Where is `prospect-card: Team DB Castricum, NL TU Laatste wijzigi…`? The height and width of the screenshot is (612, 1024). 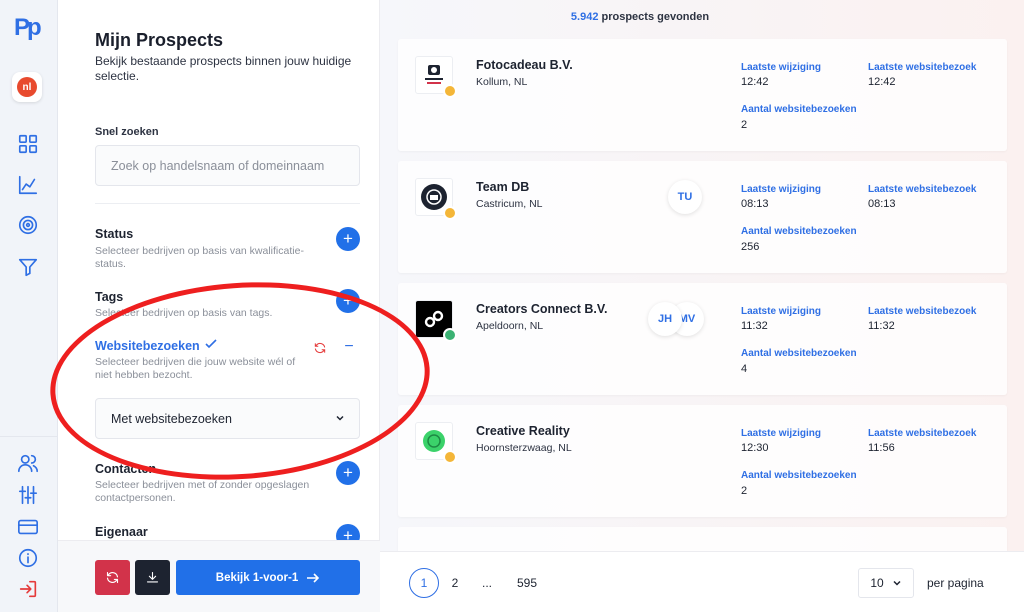
prospect-card: Team DB Castricum, NL TU Laatste wijzigi… is located at coordinates (702, 217).